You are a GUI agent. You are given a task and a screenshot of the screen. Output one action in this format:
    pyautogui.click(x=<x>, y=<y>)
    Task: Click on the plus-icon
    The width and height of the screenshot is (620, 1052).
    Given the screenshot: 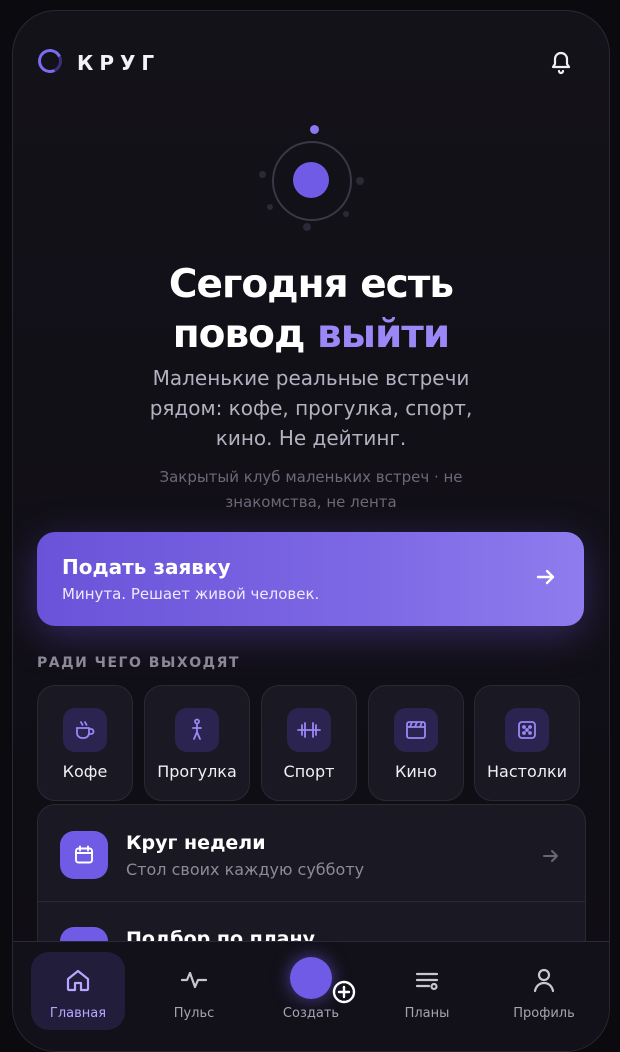 What is the action you would take?
    pyautogui.click(x=323, y=980)
    